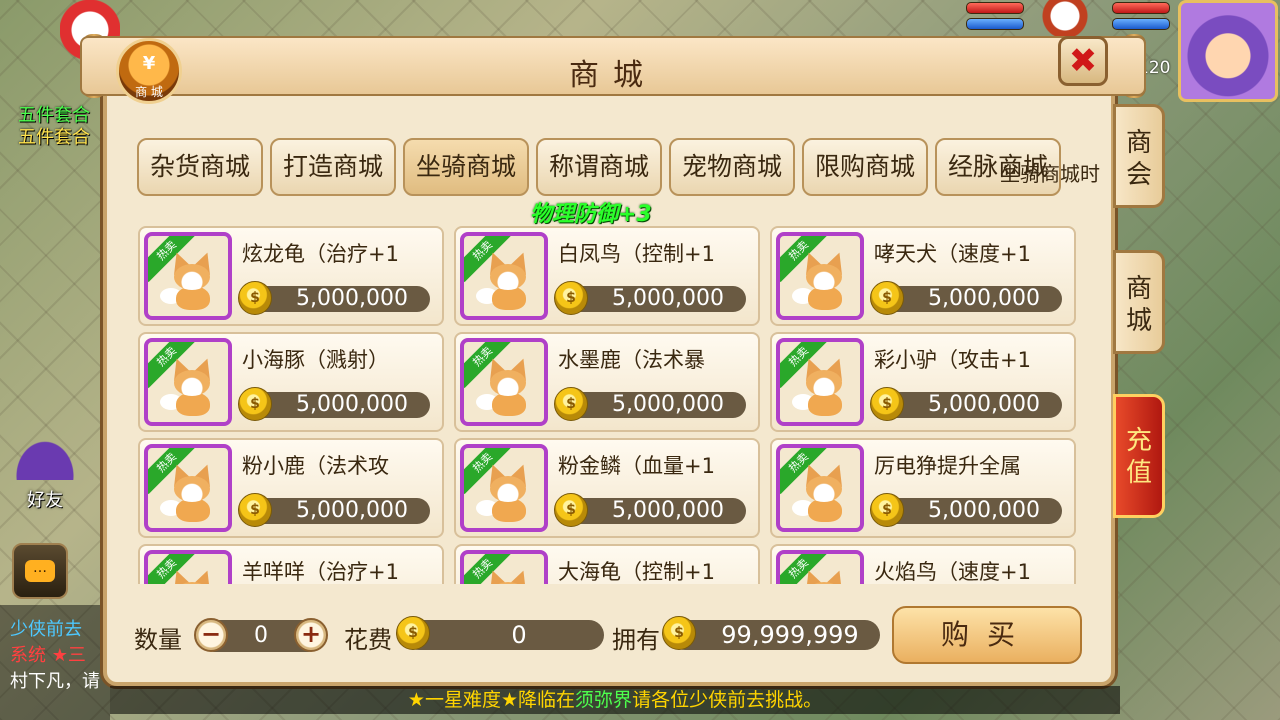 The width and height of the screenshot is (1280, 720). I want to click on announcement-text: 降临在, so click(547, 700).